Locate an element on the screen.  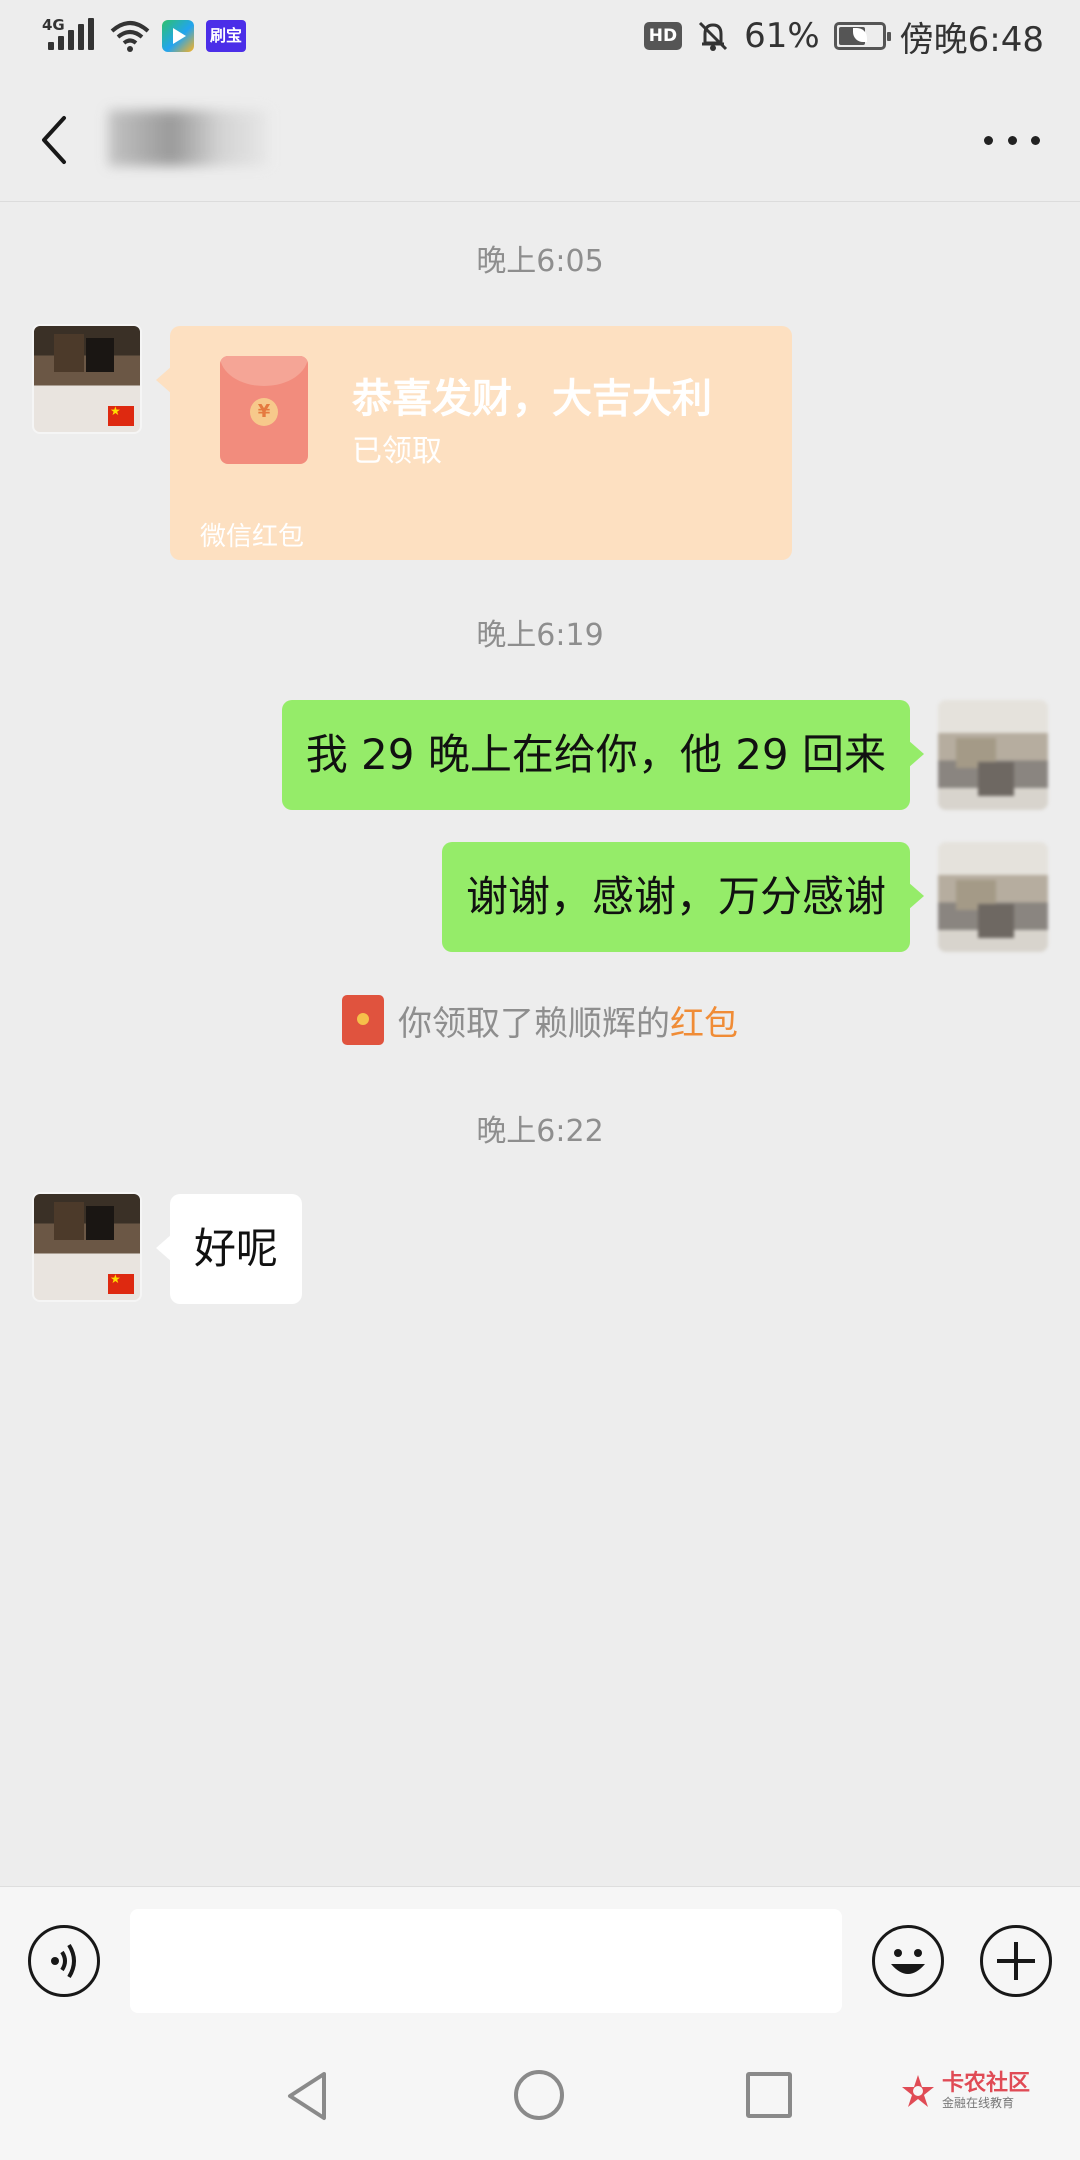
message-timestamp: 晚上6:19 is located at coordinates (540, 635).